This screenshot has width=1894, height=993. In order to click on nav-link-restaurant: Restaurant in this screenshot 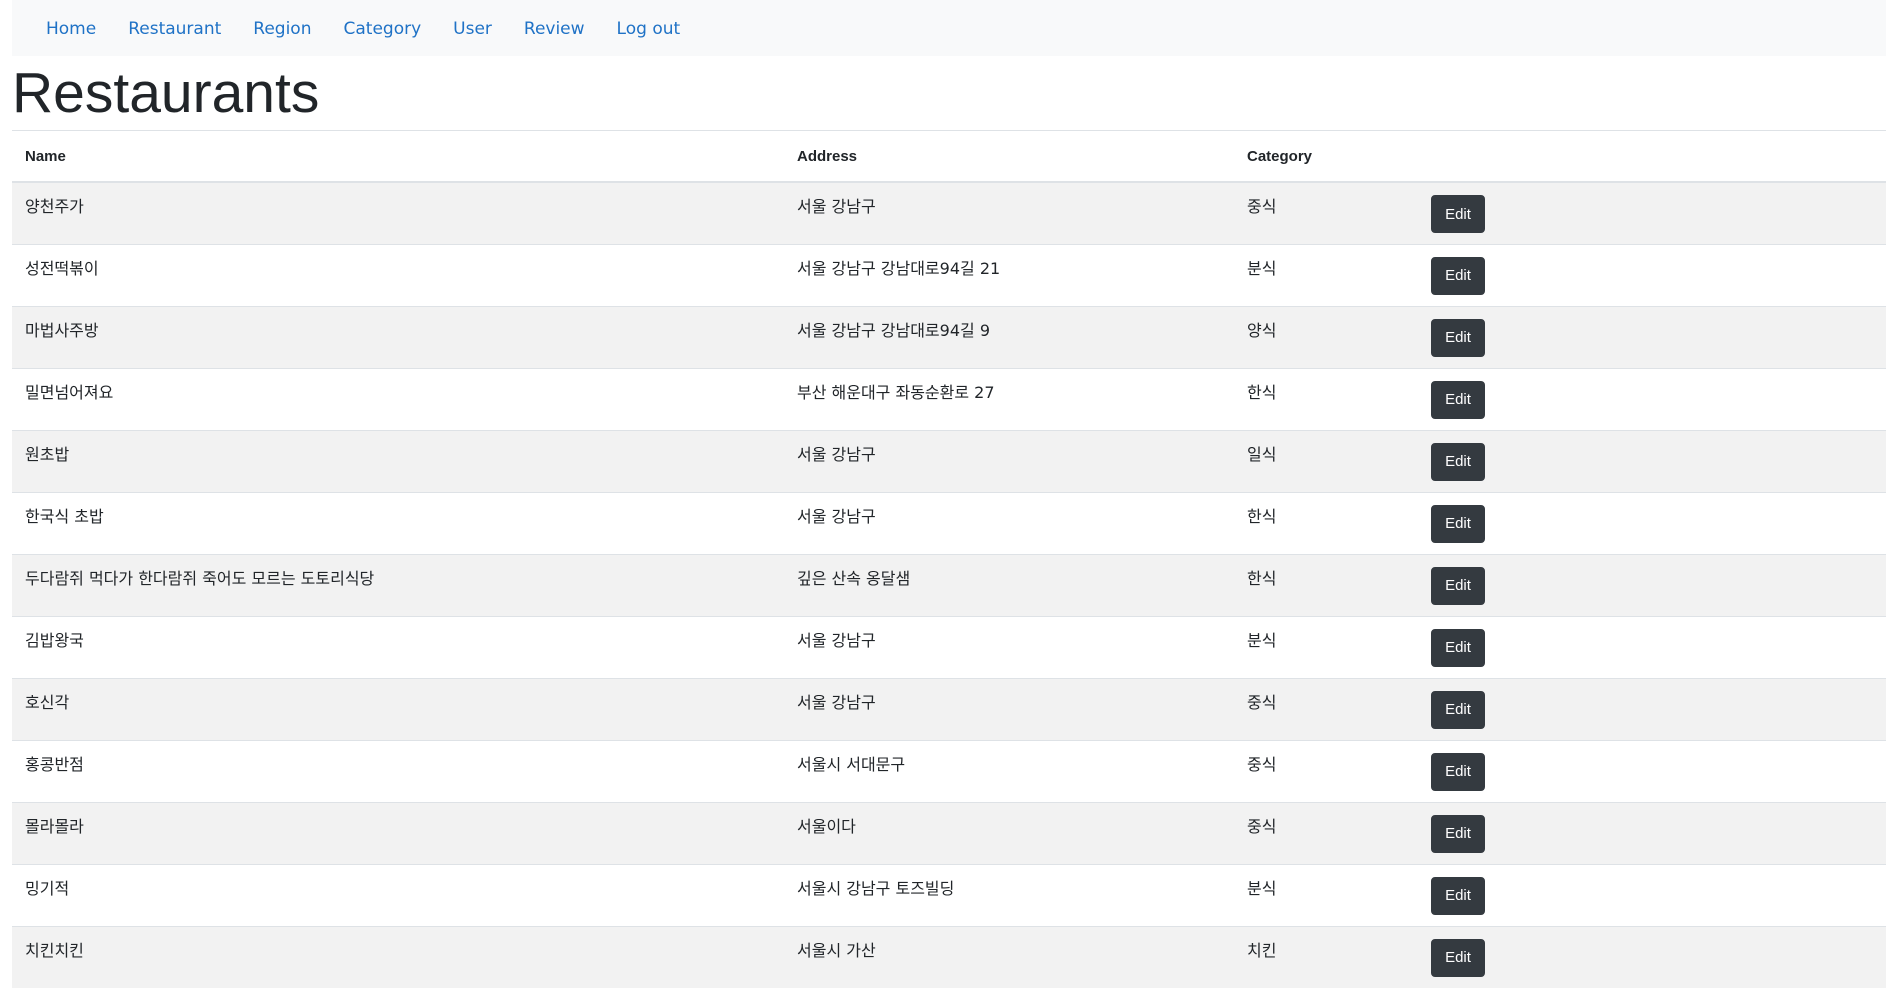, I will do `click(174, 29)`.